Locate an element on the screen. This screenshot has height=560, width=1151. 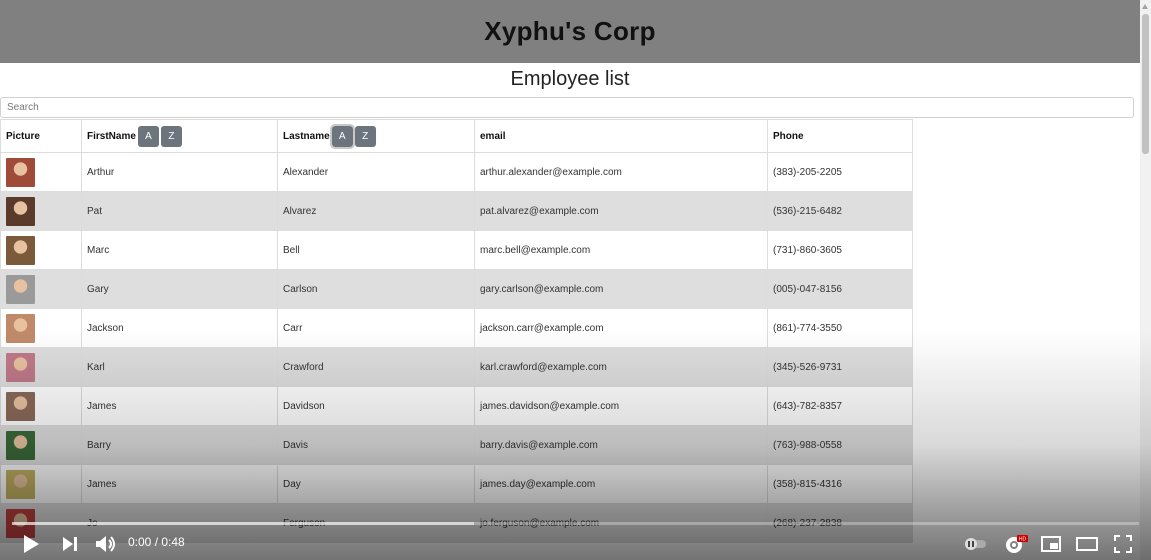
cell-firstname: Arthur is located at coordinates (179, 172).